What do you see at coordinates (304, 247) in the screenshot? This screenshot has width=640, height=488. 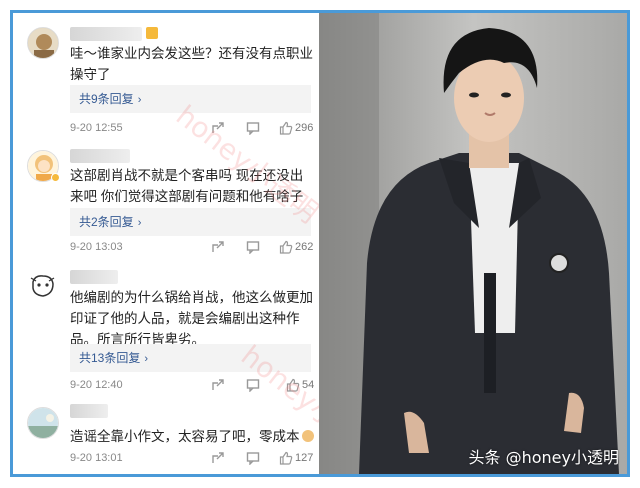 I see `like-count: 262` at bounding box center [304, 247].